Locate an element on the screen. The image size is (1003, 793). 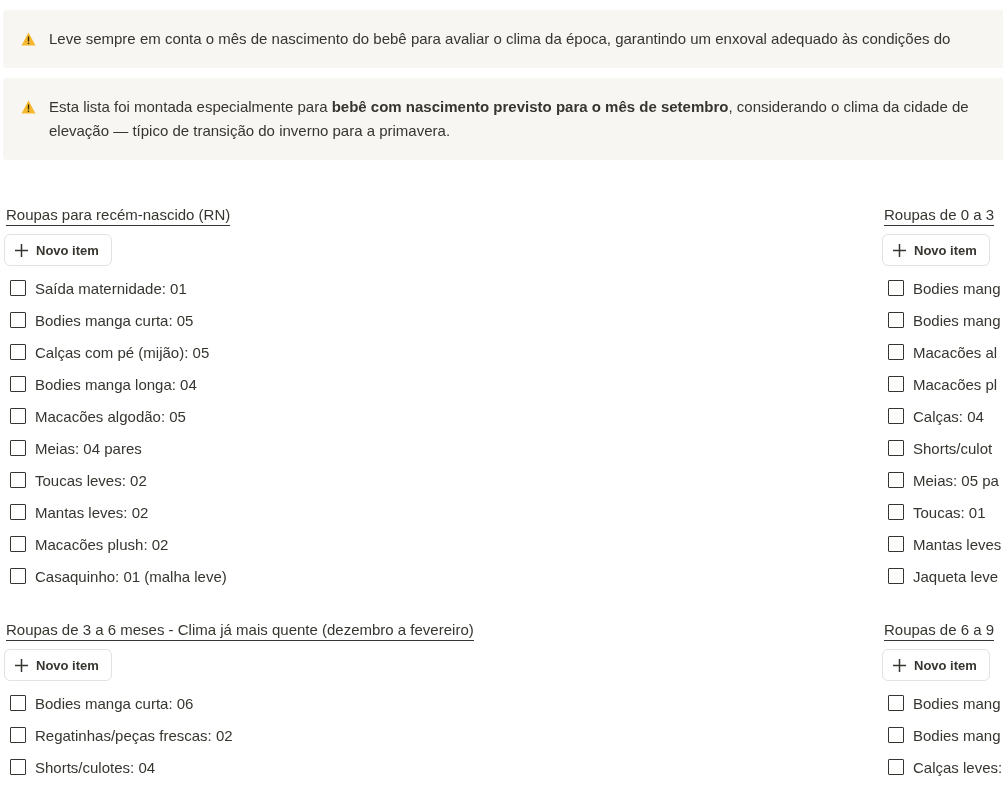
checklist-item: Bodies manga longa: 04 is located at coordinates (116, 384).